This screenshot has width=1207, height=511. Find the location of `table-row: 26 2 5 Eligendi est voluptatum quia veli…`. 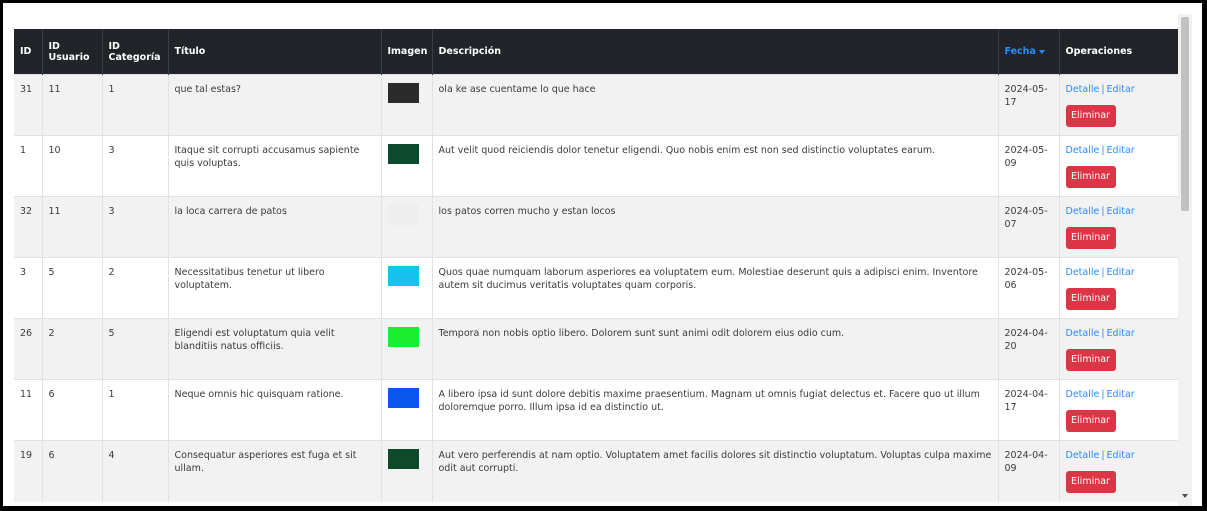

table-row: 26 2 5 Eligendi est voluptatum quia veli… is located at coordinates (596, 349).